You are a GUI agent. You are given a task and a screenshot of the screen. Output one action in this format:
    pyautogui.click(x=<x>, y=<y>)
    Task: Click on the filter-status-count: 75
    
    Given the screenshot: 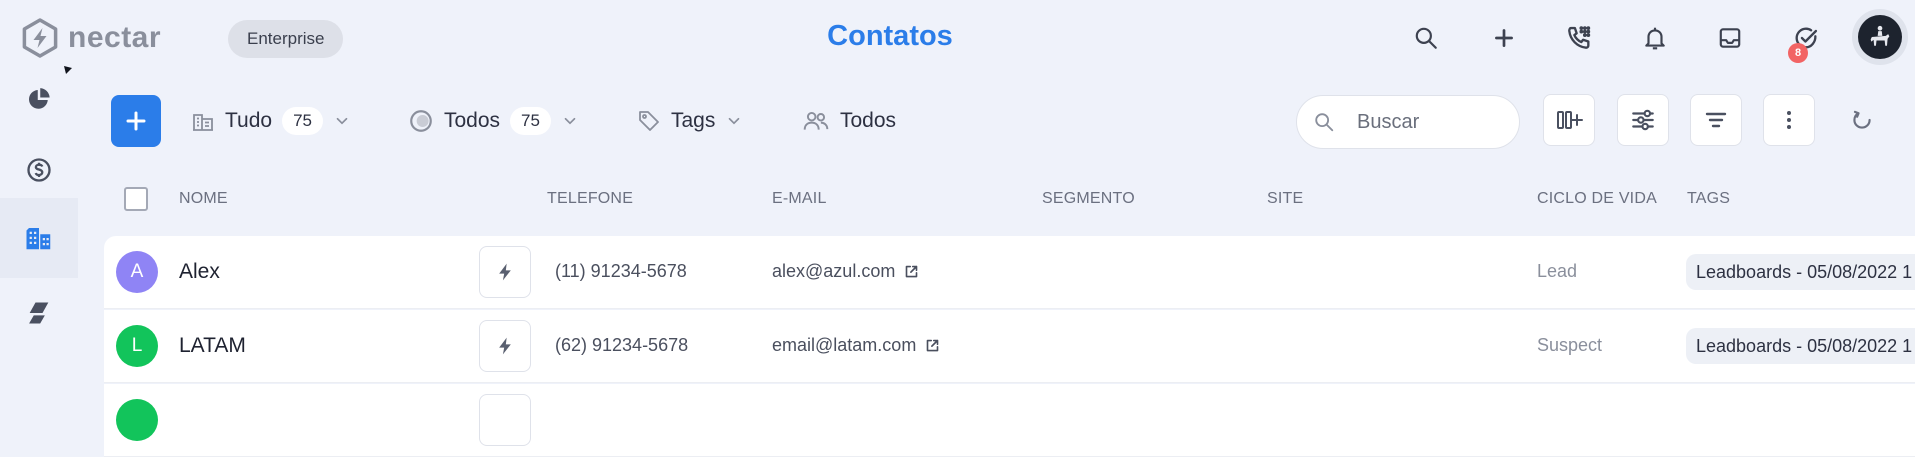 What is the action you would take?
    pyautogui.click(x=530, y=121)
    